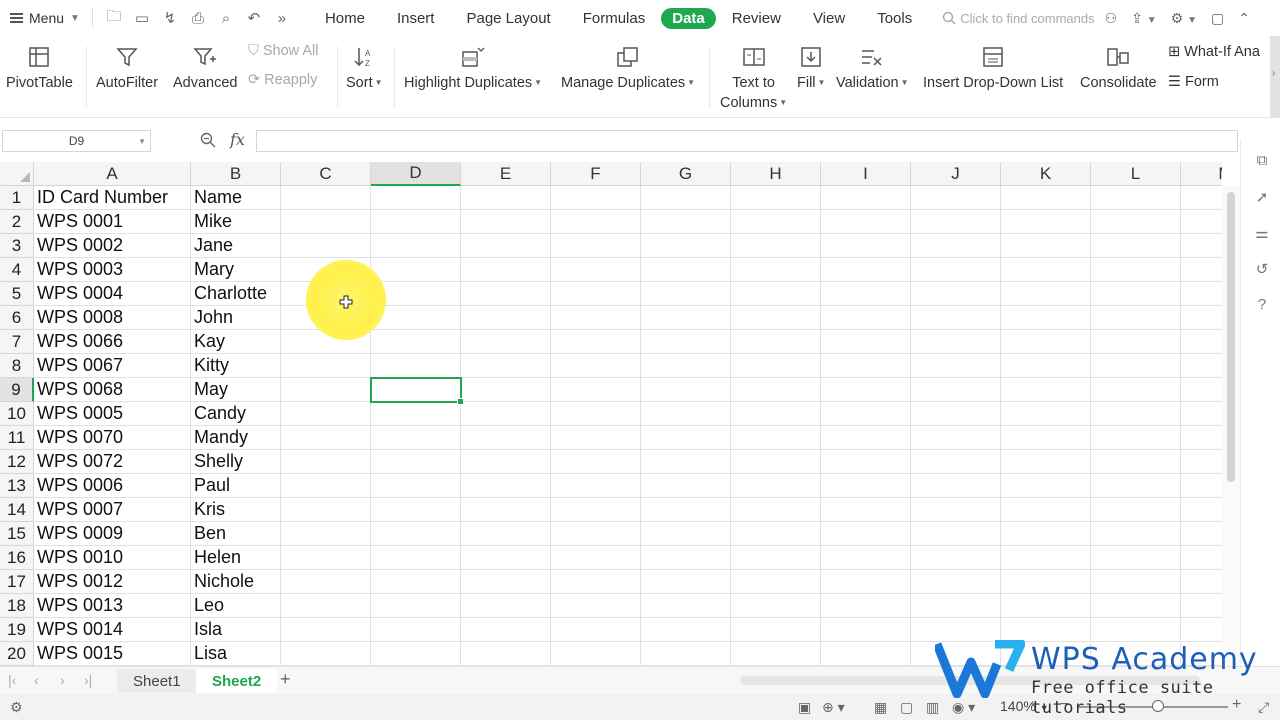 This screenshot has height=720, width=1280. Describe the element at coordinates (17, 174) in the screenshot. I see `select-all-corner` at that location.